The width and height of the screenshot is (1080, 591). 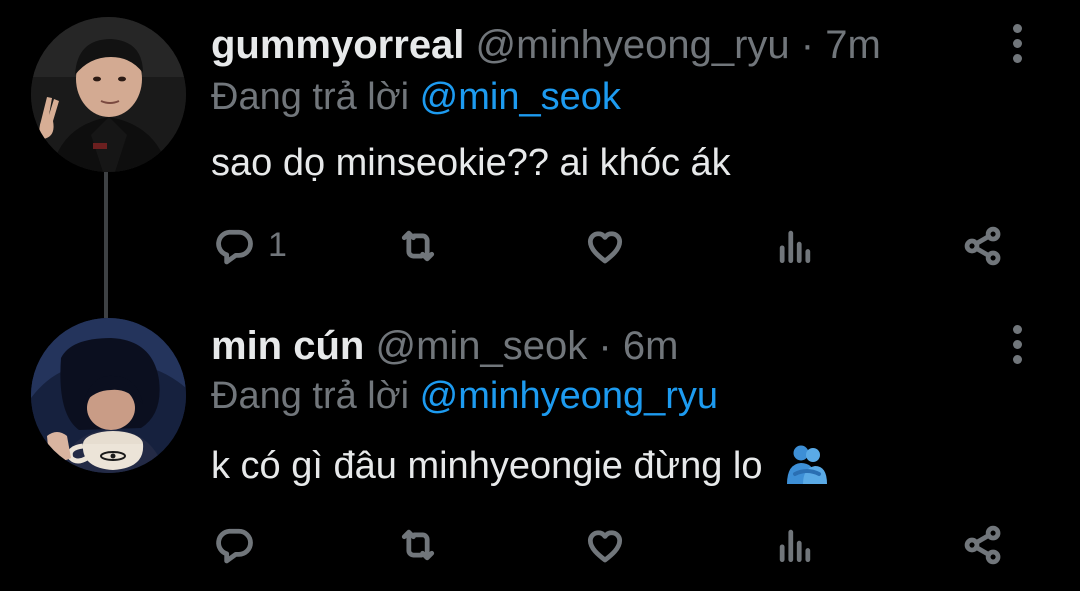 What do you see at coordinates (569, 396) in the screenshot?
I see `reply-mention-link: @minhyeong_ryu` at bounding box center [569, 396].